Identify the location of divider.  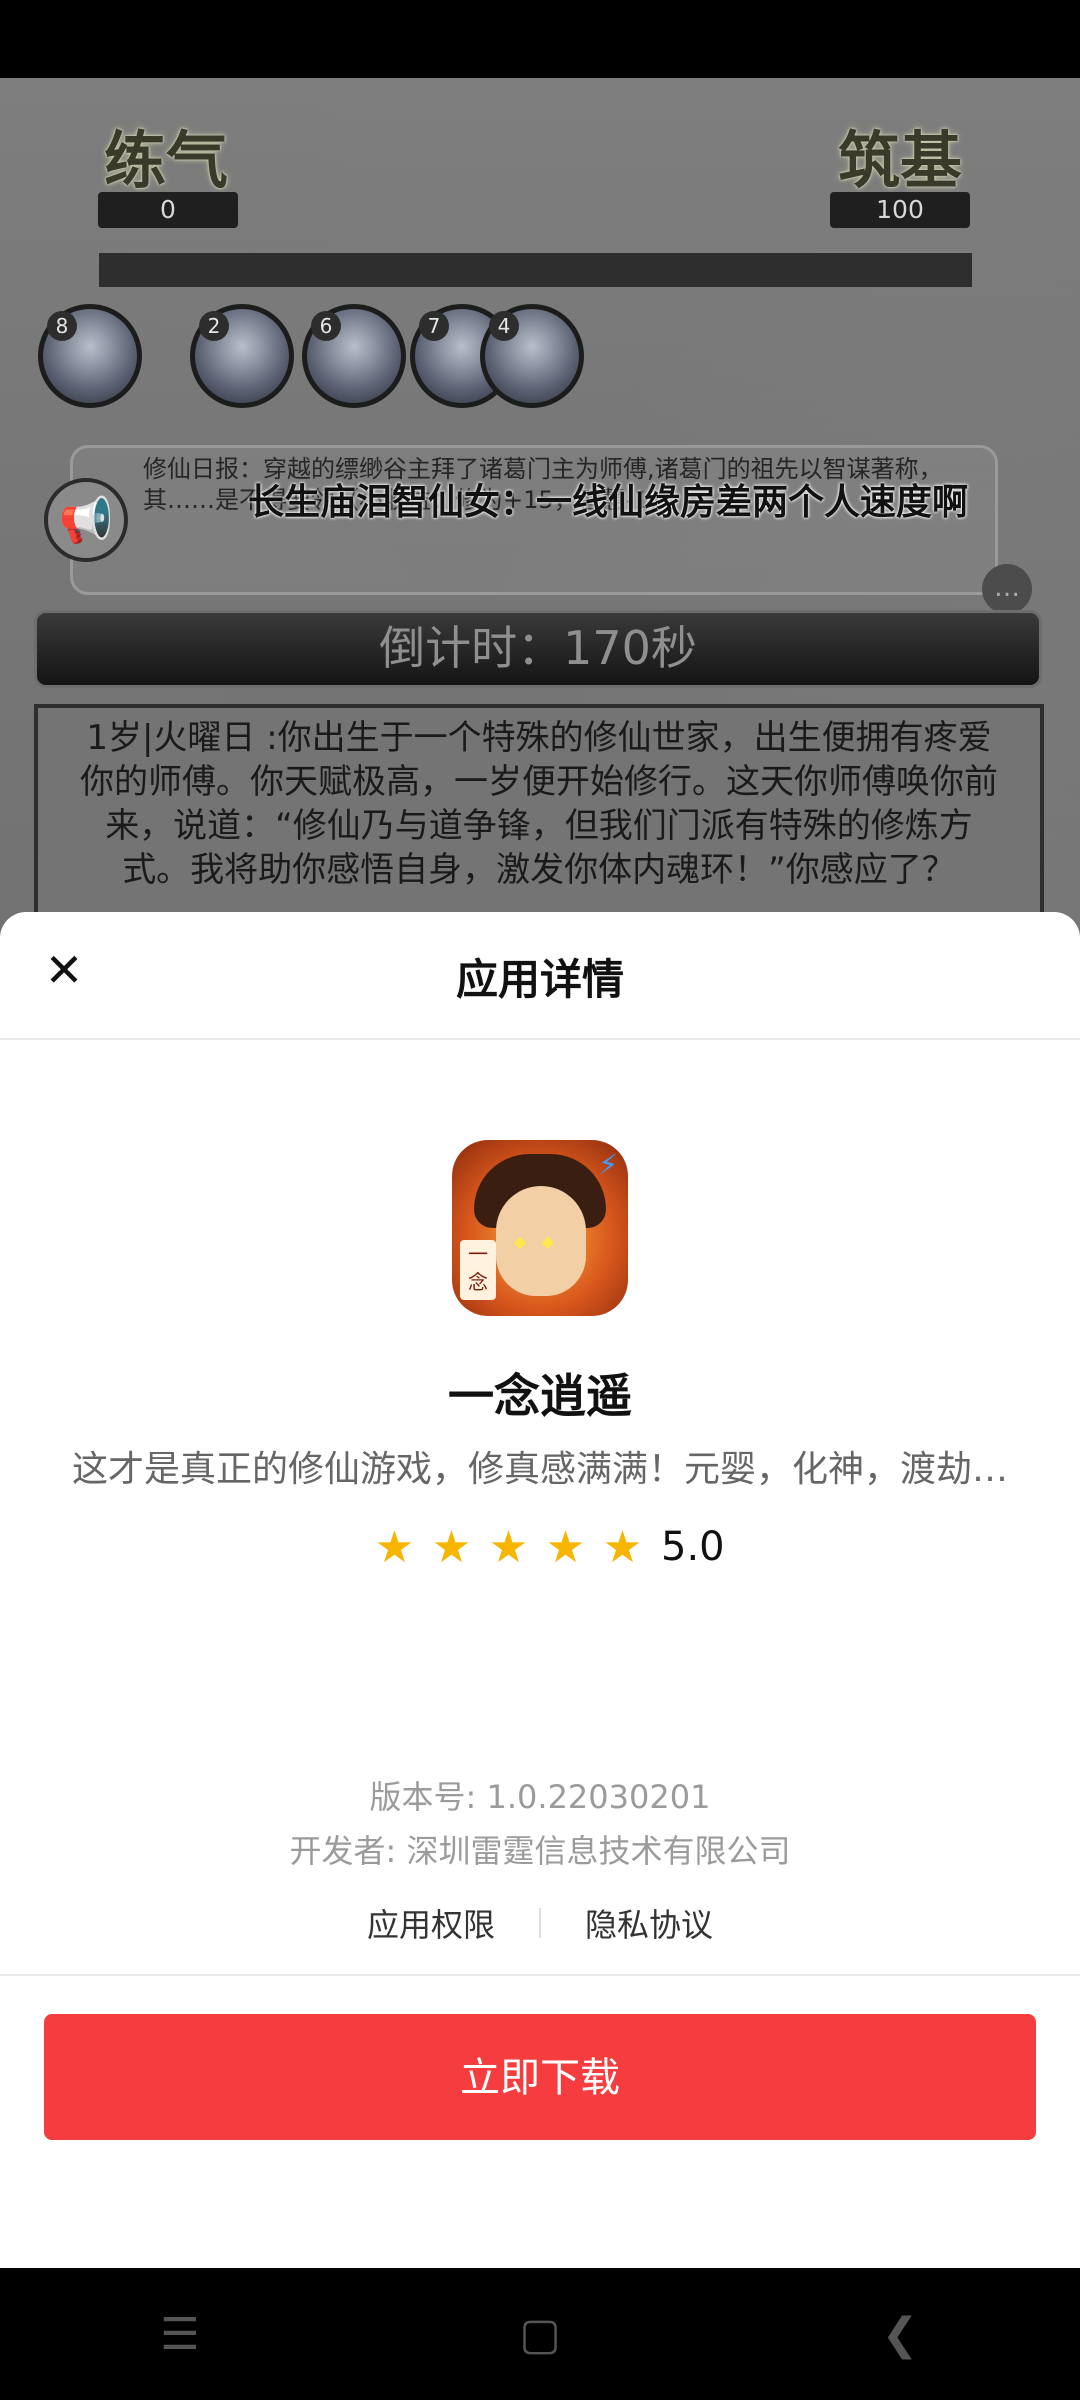
(540, 1975).